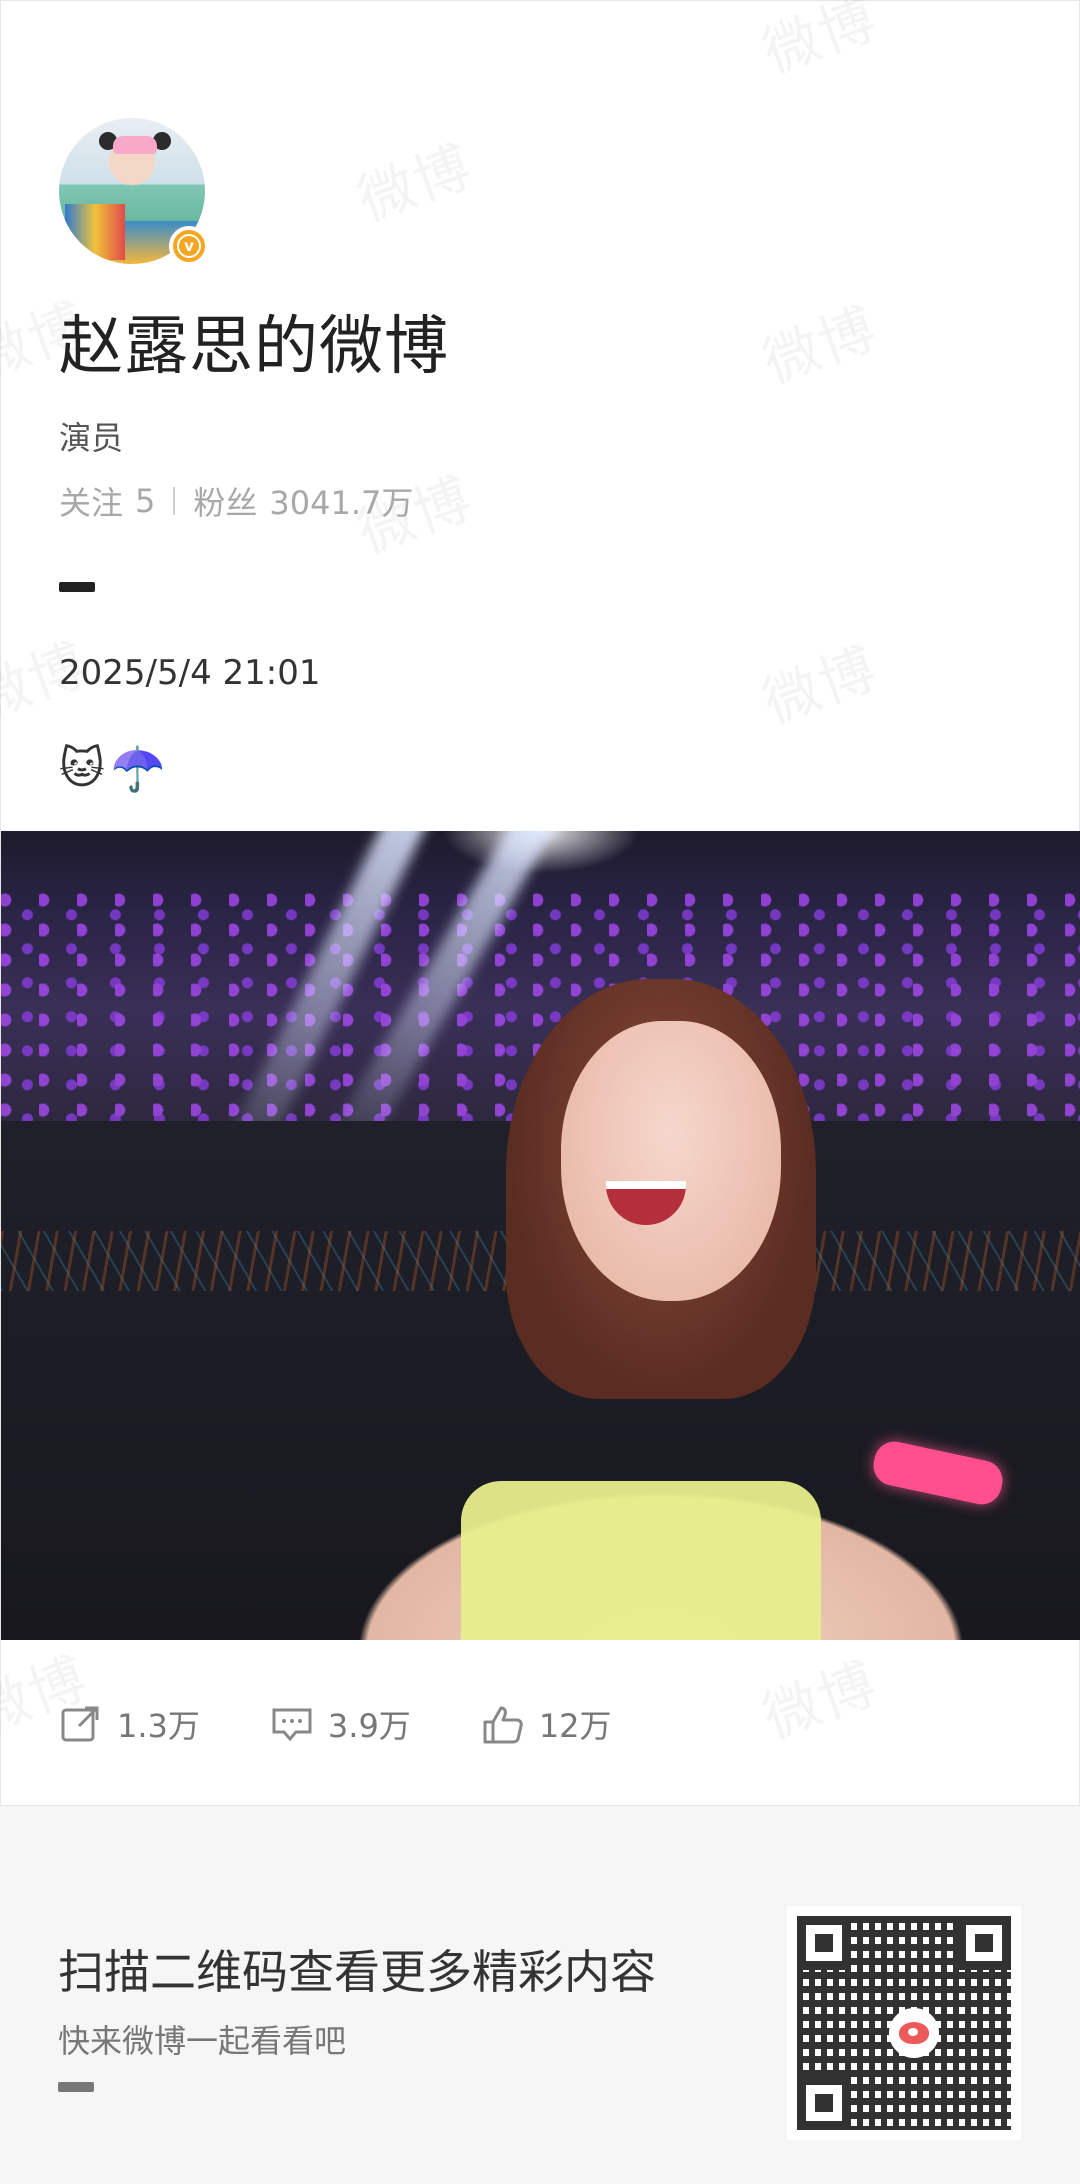 Image resolution: width=1080 pixels, height=2184 pixels. I want to click on repost-count: 1.3万, so click(158, 1726).